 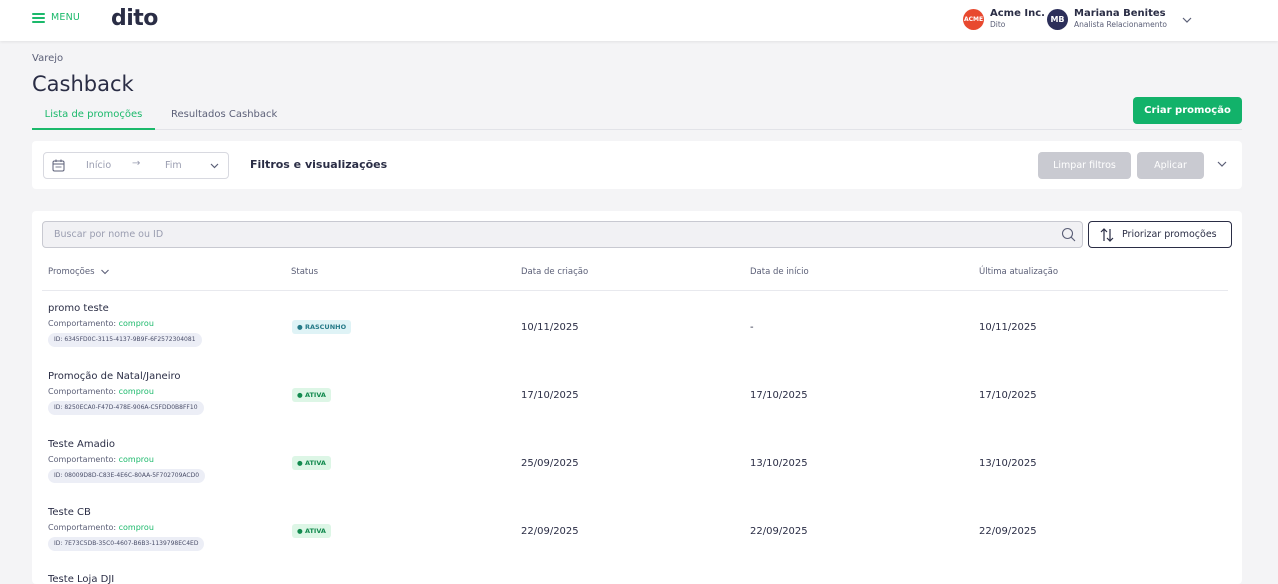 What do you see at coordinates (752, 327) in the screenshot?
I see `start-date: -` at bounding box center [752, 327].